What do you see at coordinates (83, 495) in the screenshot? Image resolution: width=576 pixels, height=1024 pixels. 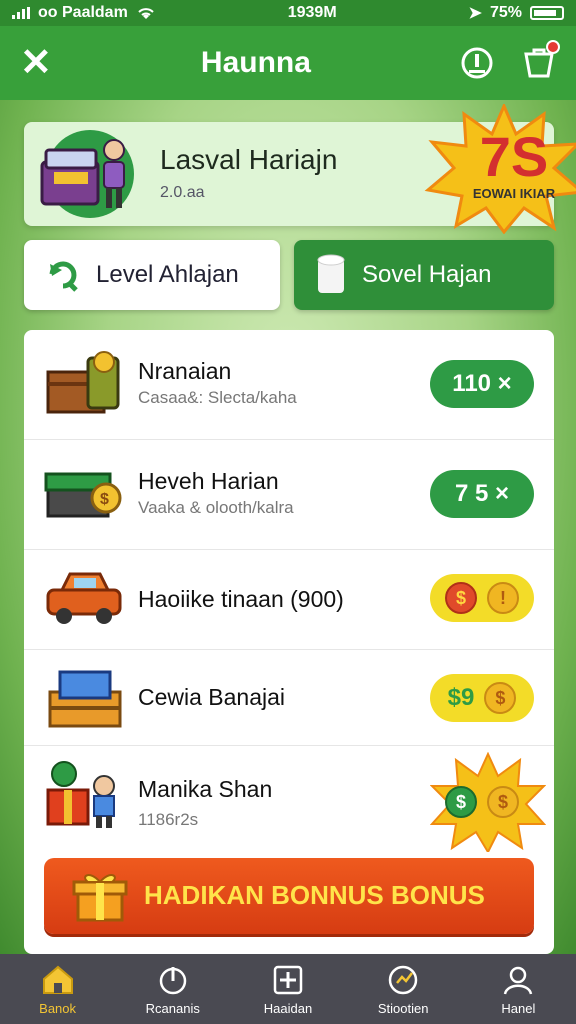 I see `cash-box-icon: $` at bounding box center [83, 495].